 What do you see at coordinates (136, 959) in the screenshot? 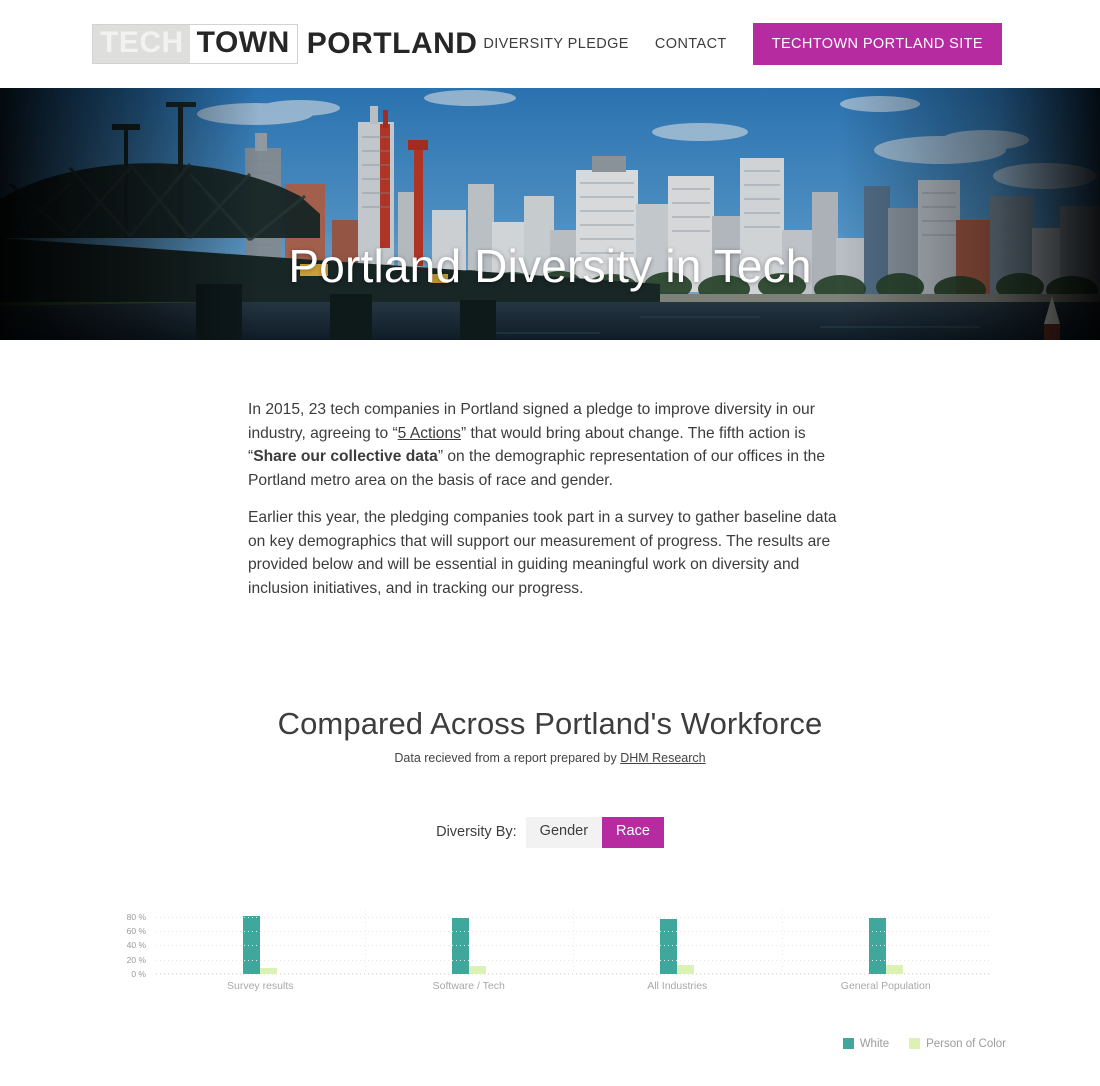
I see `y-axis-tick: 20 %` at bounding box center [136, 959].